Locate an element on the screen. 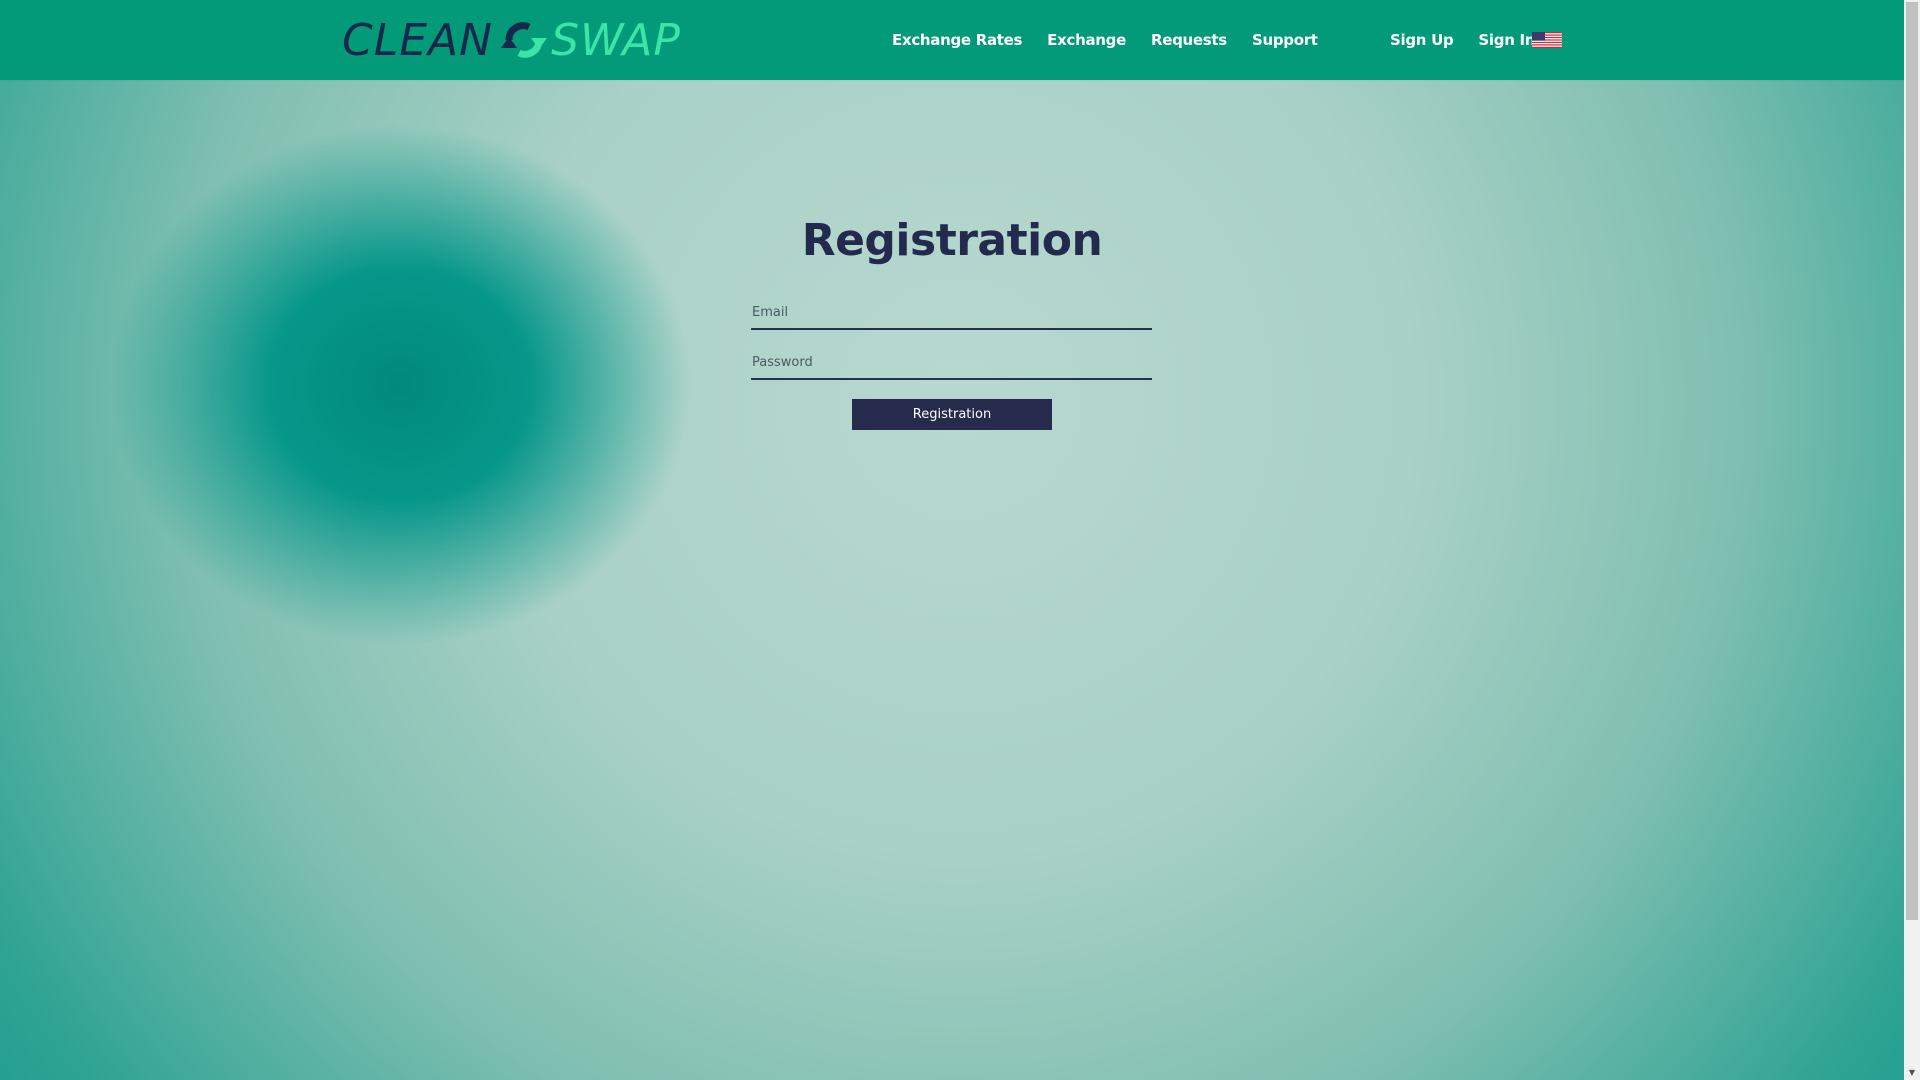 This screenshot has height=1080, width=1920. logo-text-clean: CLEAN is located at coordinates (418, 40).